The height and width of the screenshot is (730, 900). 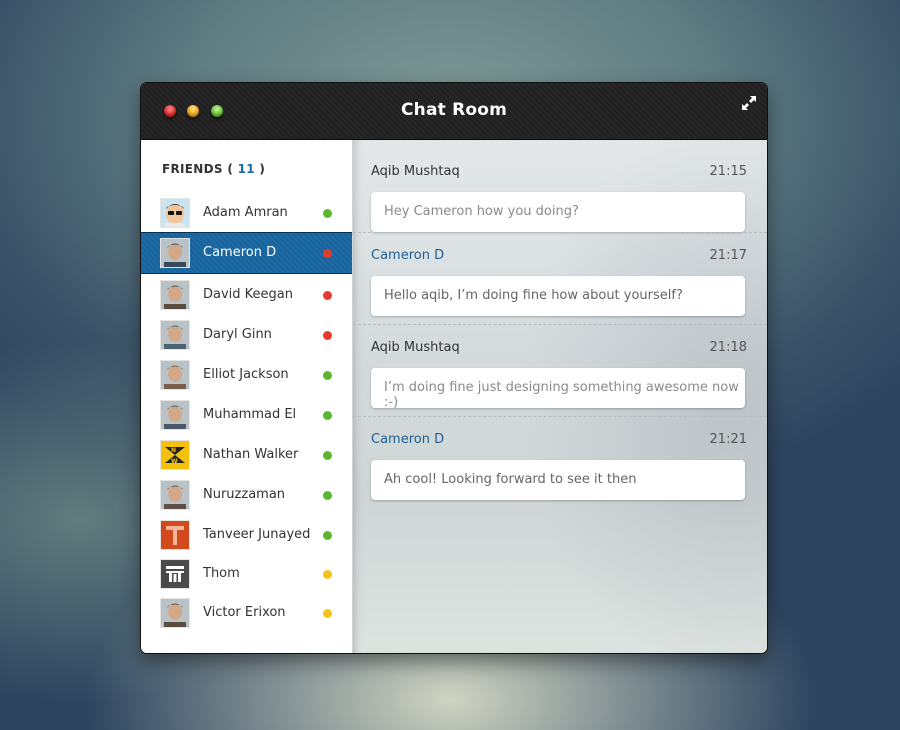 I want to click on friend-item: Tanveer Junayed, so click(x=246, y=535).